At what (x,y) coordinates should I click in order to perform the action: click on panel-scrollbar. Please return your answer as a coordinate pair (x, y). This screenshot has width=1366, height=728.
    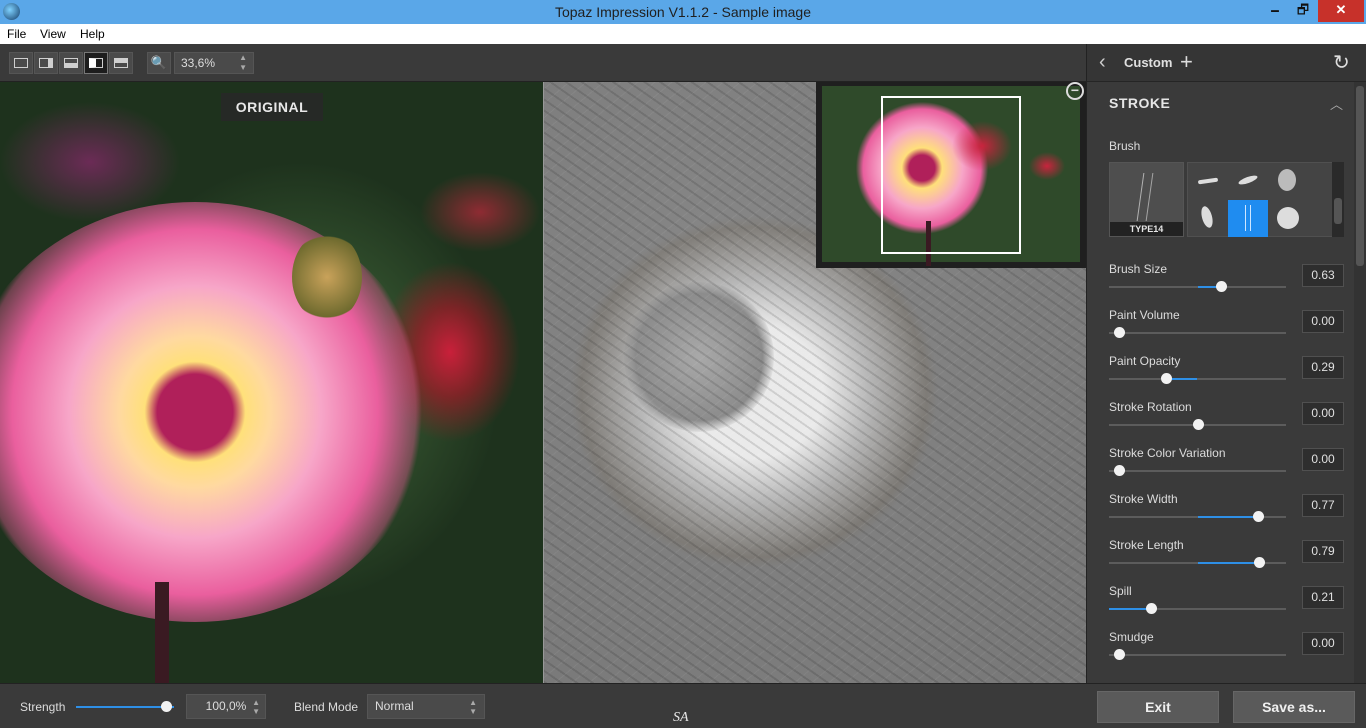
    Looking at the image, I should click on (1360, 382).